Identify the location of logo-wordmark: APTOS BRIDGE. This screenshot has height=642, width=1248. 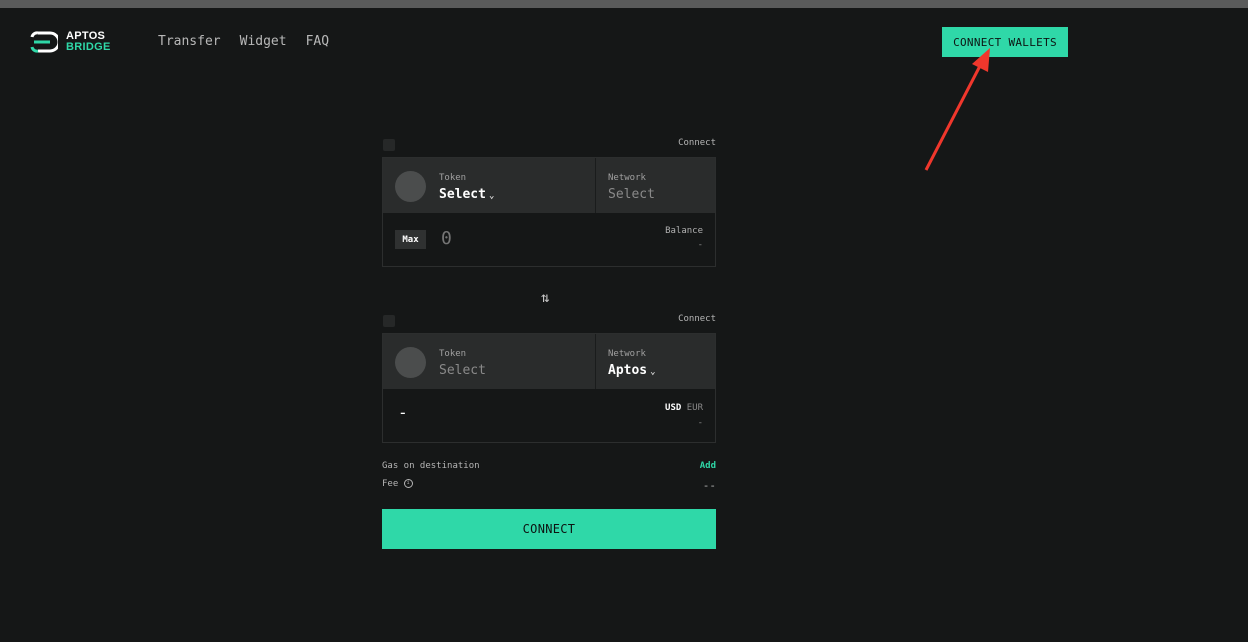
(88, 42).